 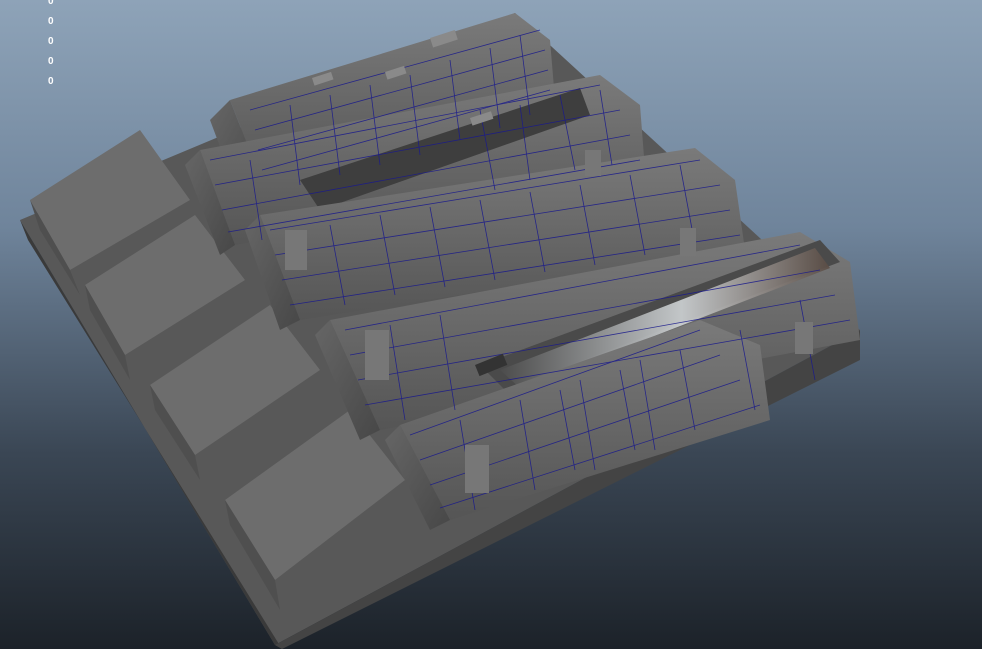 What do you see at coordinates (51, 21) in the screenshot?
I see `hud-line-2: 0` at bounding box center [51, 21].